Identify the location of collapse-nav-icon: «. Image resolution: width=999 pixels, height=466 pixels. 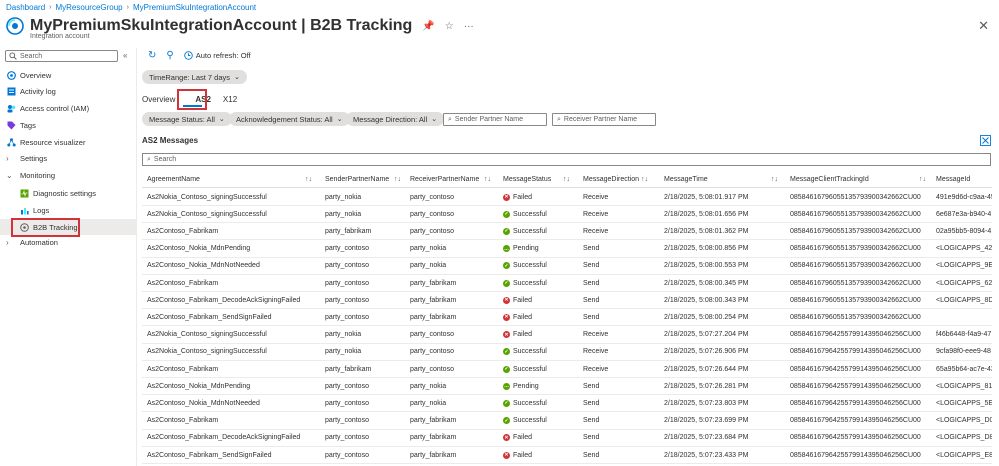
(125, 55).